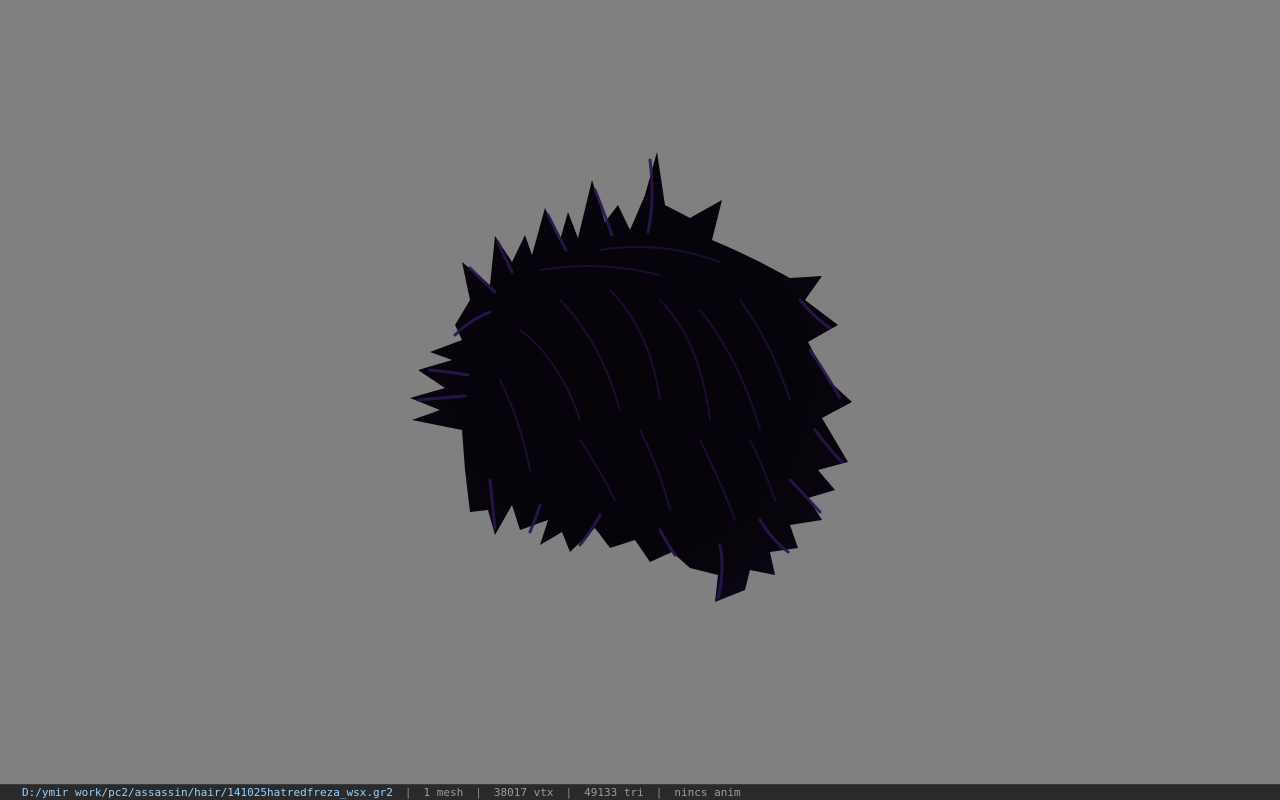 The image size is (1280, 800). Describe the element at coordinates (443, 792) in the screenshot. I see `mesh-count: 1 mesh` at that location.